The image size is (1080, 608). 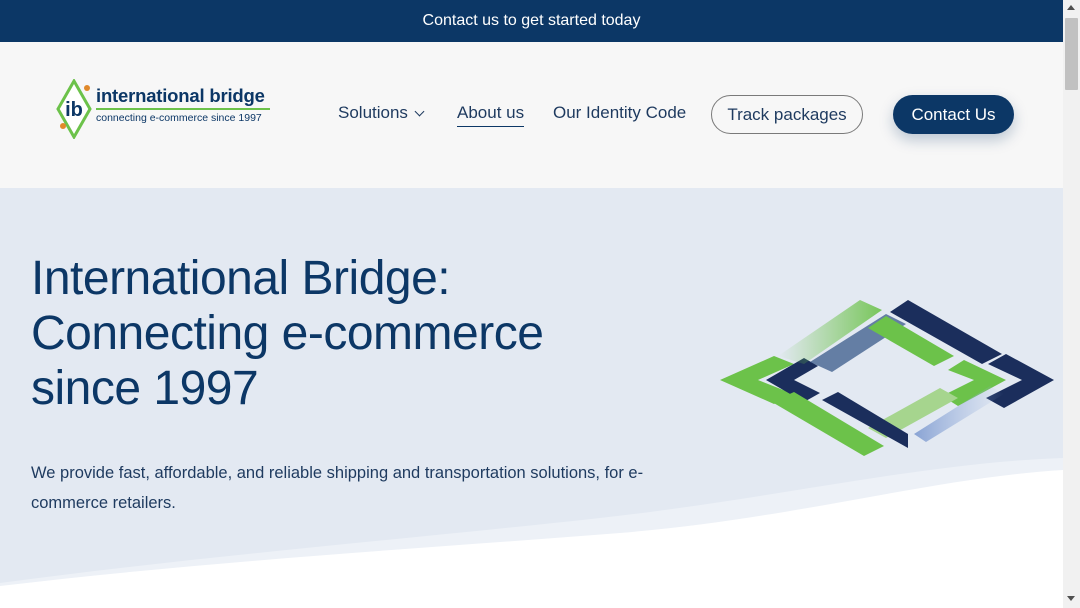 I want to click on hero-title-line-1: International Bridge:, so click(x=241, y=278).